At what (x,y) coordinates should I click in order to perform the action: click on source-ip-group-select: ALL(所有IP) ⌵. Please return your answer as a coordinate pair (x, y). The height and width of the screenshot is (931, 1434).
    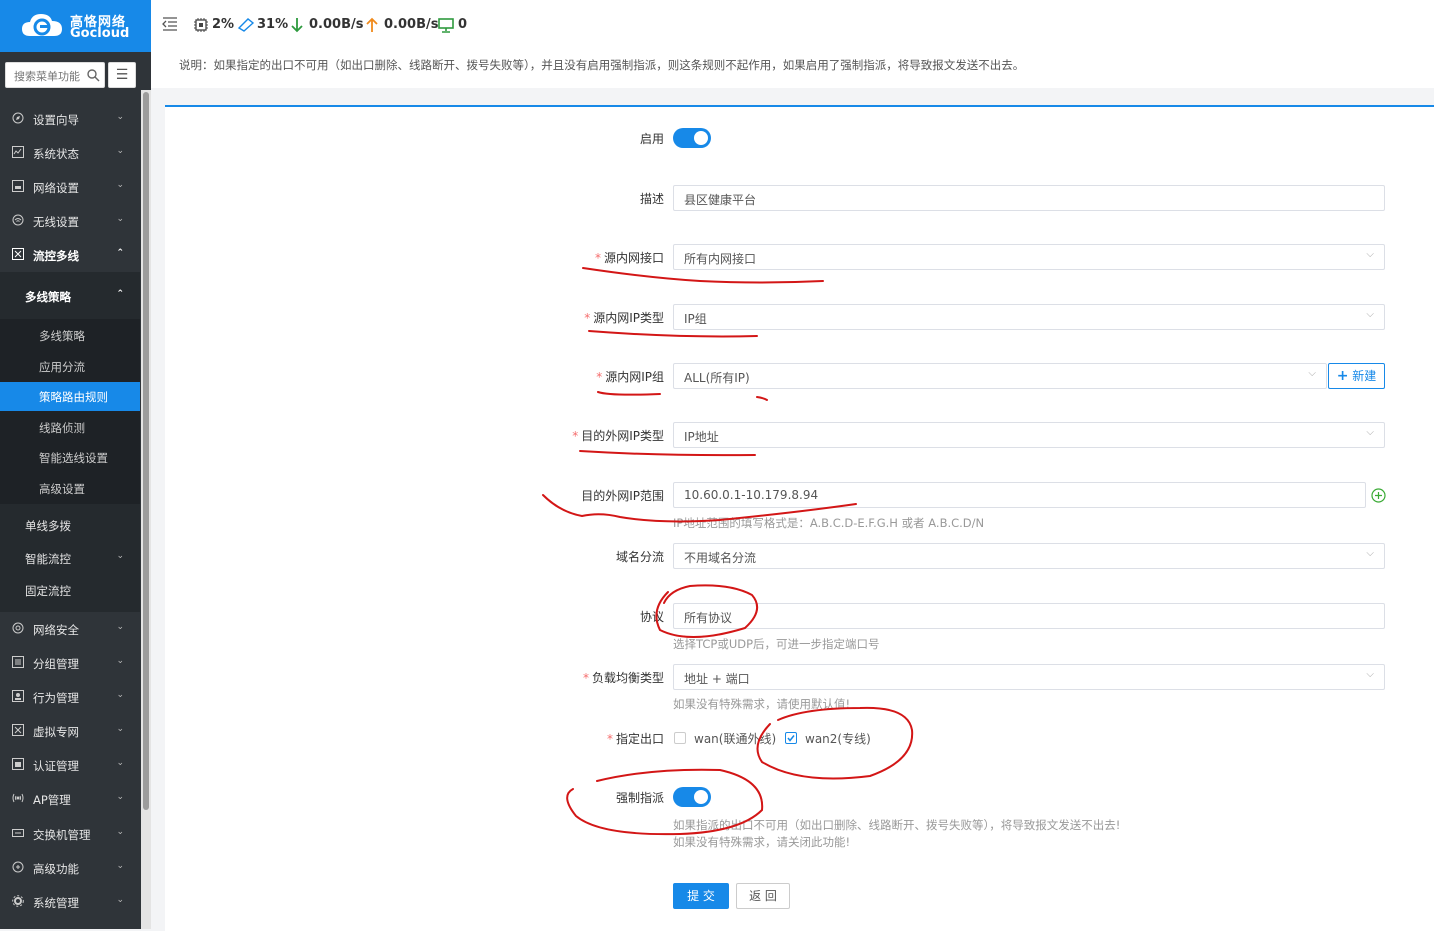
    Looking at the image, I should click on (1000, 376).